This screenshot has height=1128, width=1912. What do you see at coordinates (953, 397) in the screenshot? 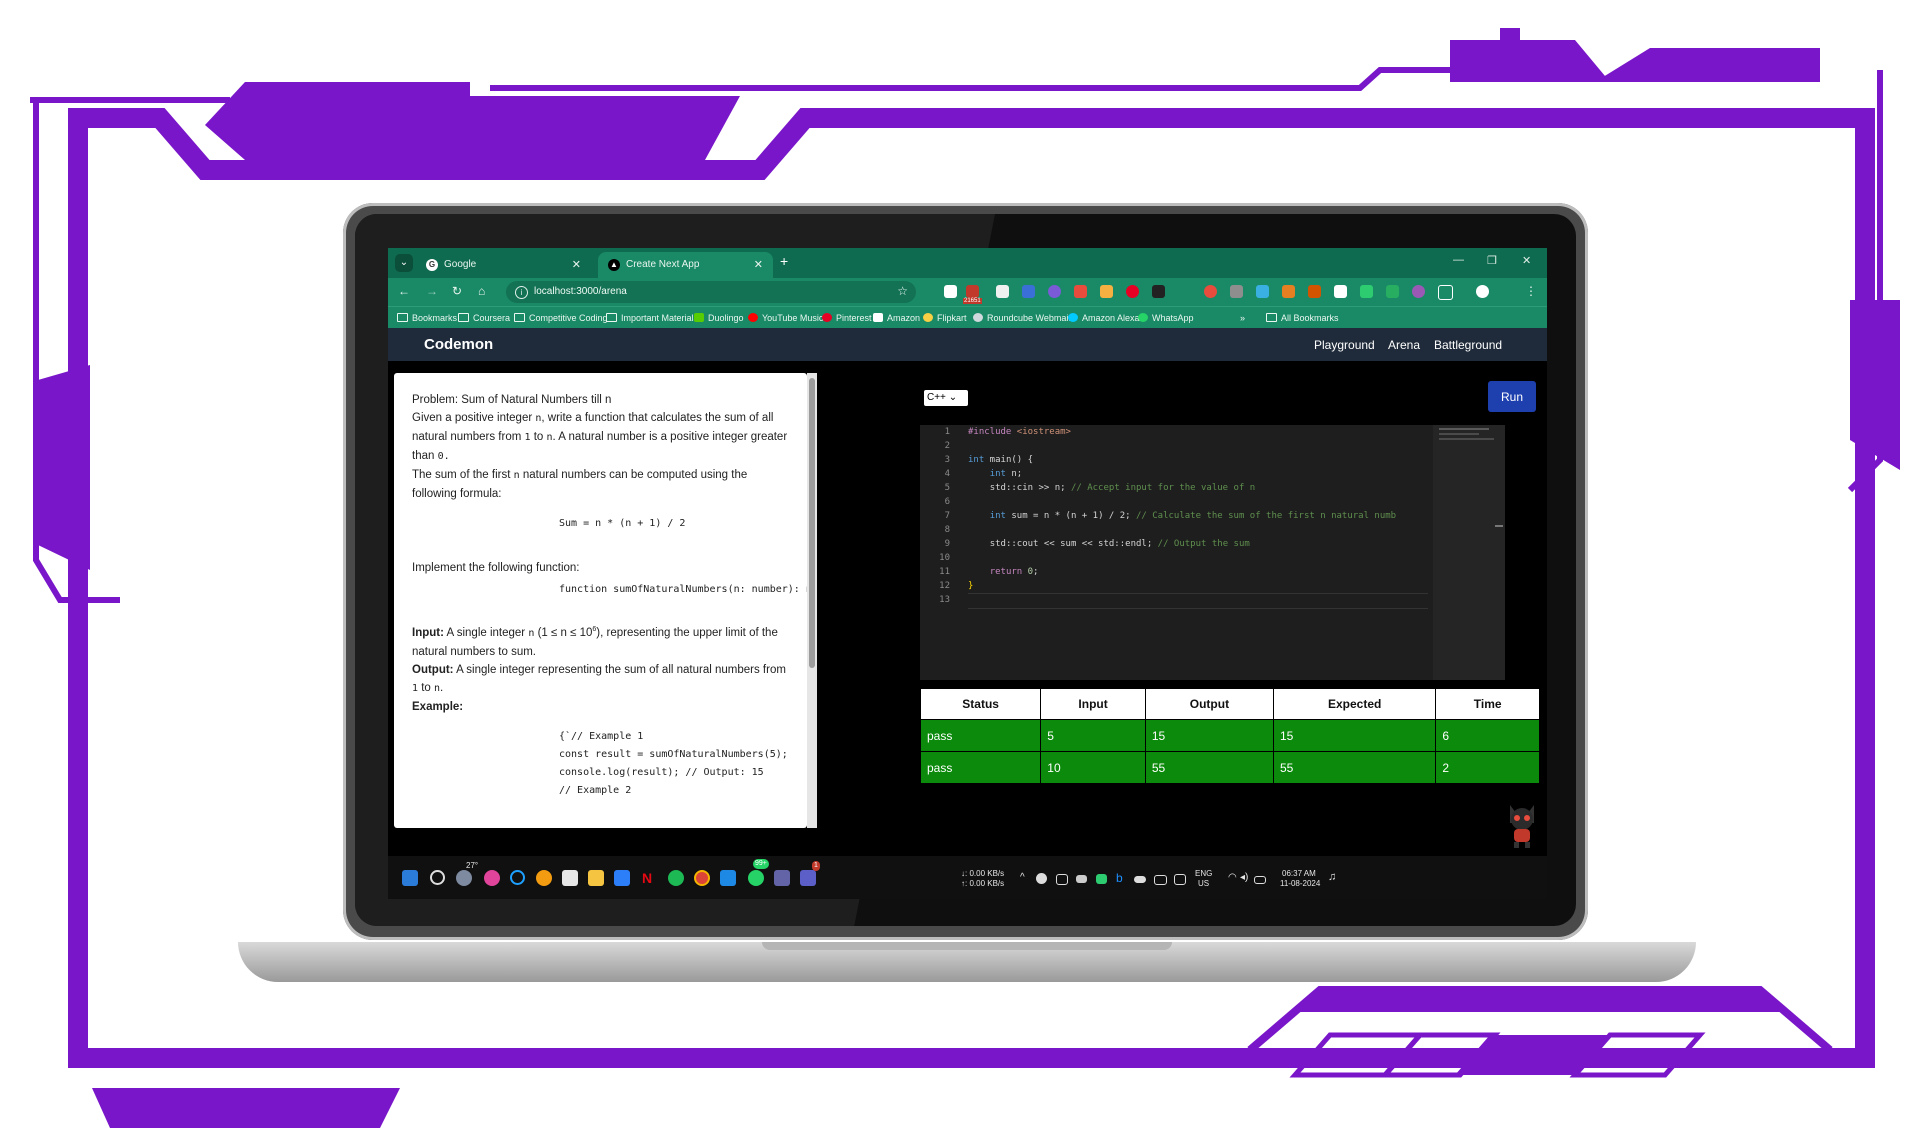
I see `chevron-down-icon: ⌄` at bounding box center [953, 397].